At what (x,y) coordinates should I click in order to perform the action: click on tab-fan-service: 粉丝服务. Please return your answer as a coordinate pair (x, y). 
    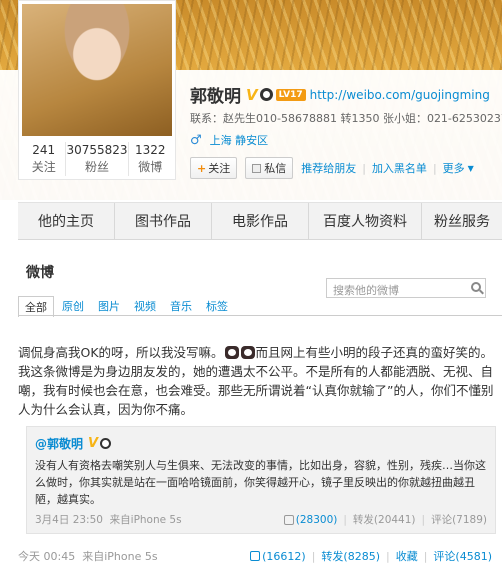
    Looking at the image, I should click on (462, 222).